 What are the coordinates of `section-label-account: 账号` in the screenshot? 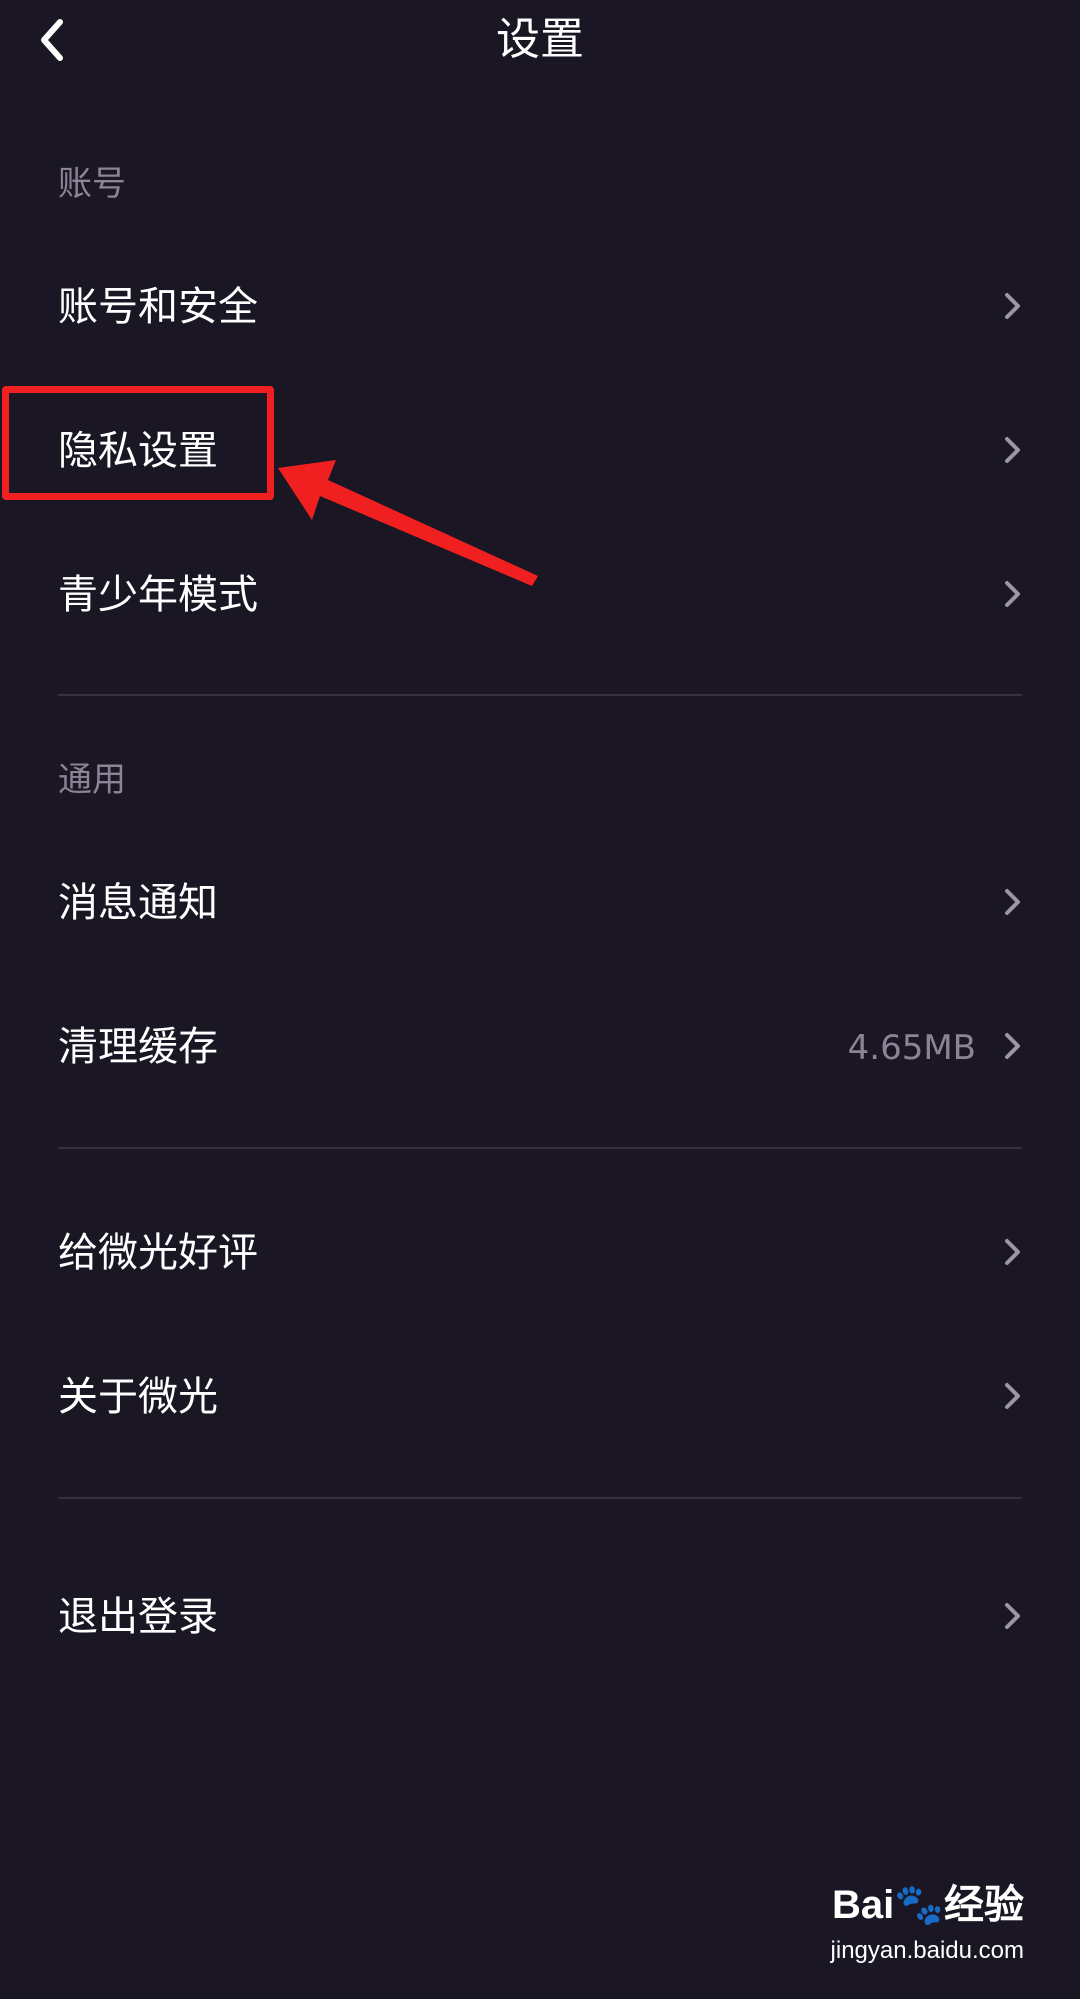 It's located at (92, 184).